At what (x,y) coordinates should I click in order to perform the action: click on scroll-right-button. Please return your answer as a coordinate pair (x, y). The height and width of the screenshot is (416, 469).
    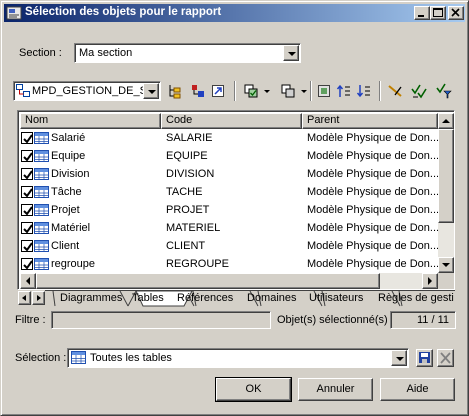
    Looking at the image, I should click on (430, 281).